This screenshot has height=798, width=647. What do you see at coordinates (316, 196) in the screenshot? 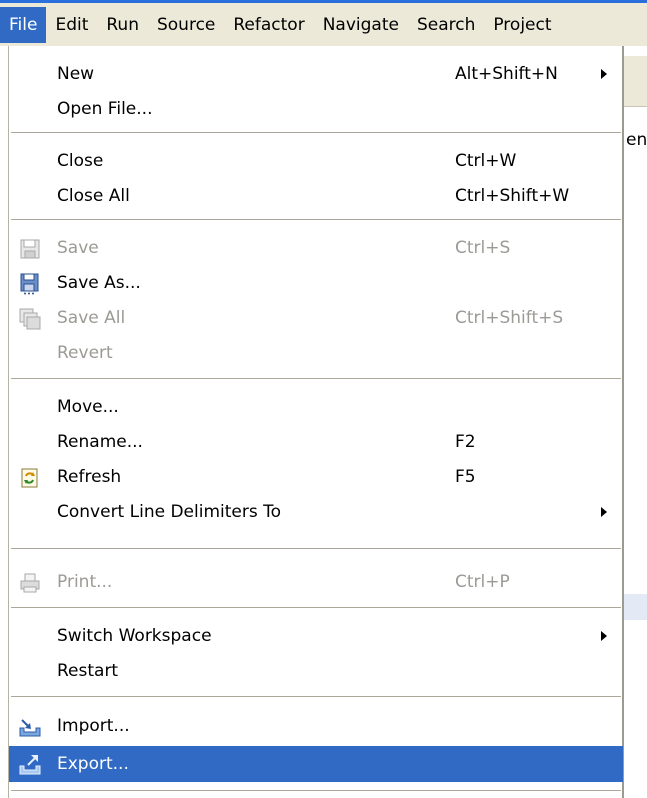
I see `menu-item-close-all: Close All Ctrl+Shift+W` at bounding box center [316, 196].